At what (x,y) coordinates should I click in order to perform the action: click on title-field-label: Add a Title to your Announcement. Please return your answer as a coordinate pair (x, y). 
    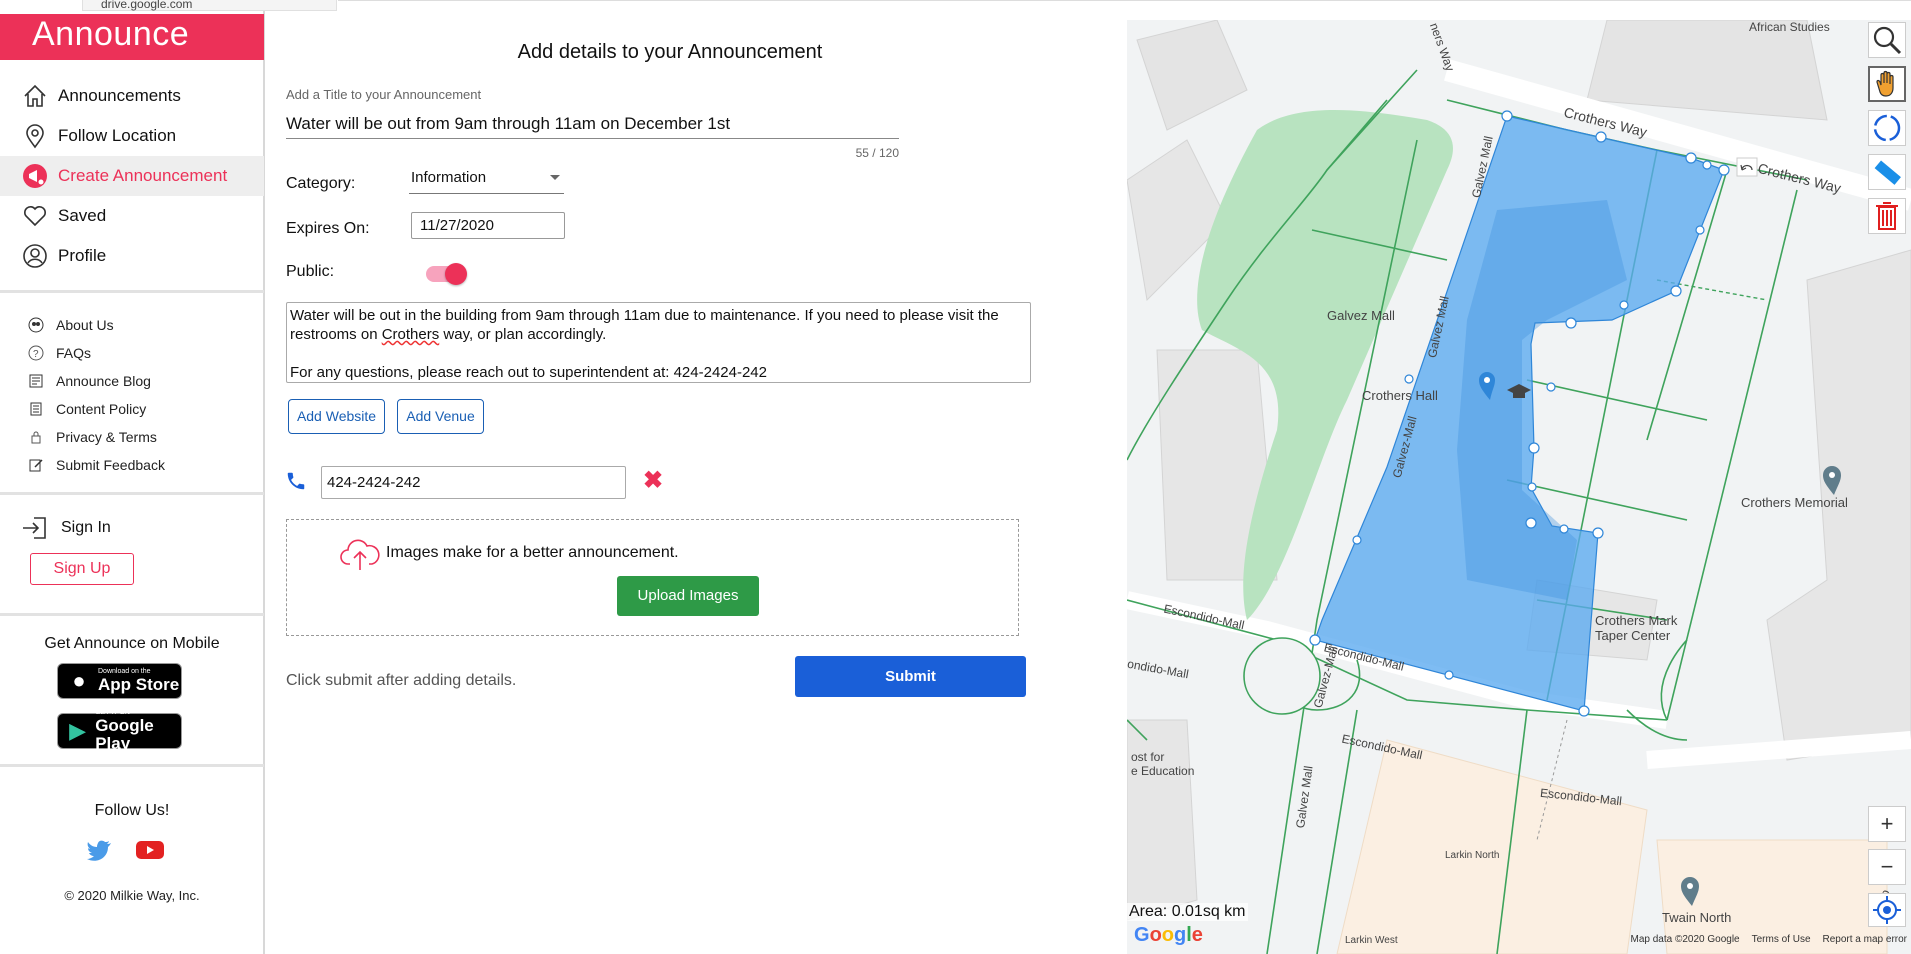
    Looking at the image, I should click on (384, 94).